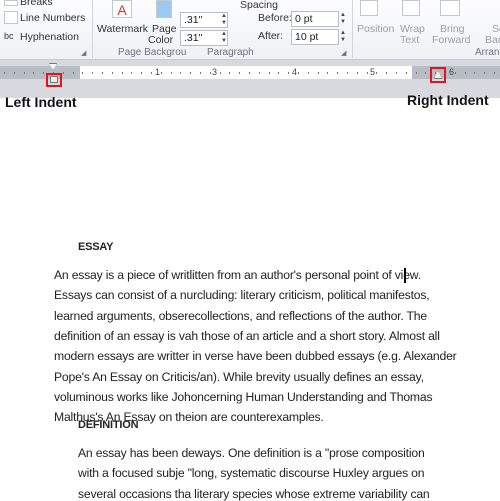 This screenshot has width=500, height=501. Describe the element at coordinates (52, 18) in the screenshot. I see `line-numbers-button: Line Numbers` at that location.